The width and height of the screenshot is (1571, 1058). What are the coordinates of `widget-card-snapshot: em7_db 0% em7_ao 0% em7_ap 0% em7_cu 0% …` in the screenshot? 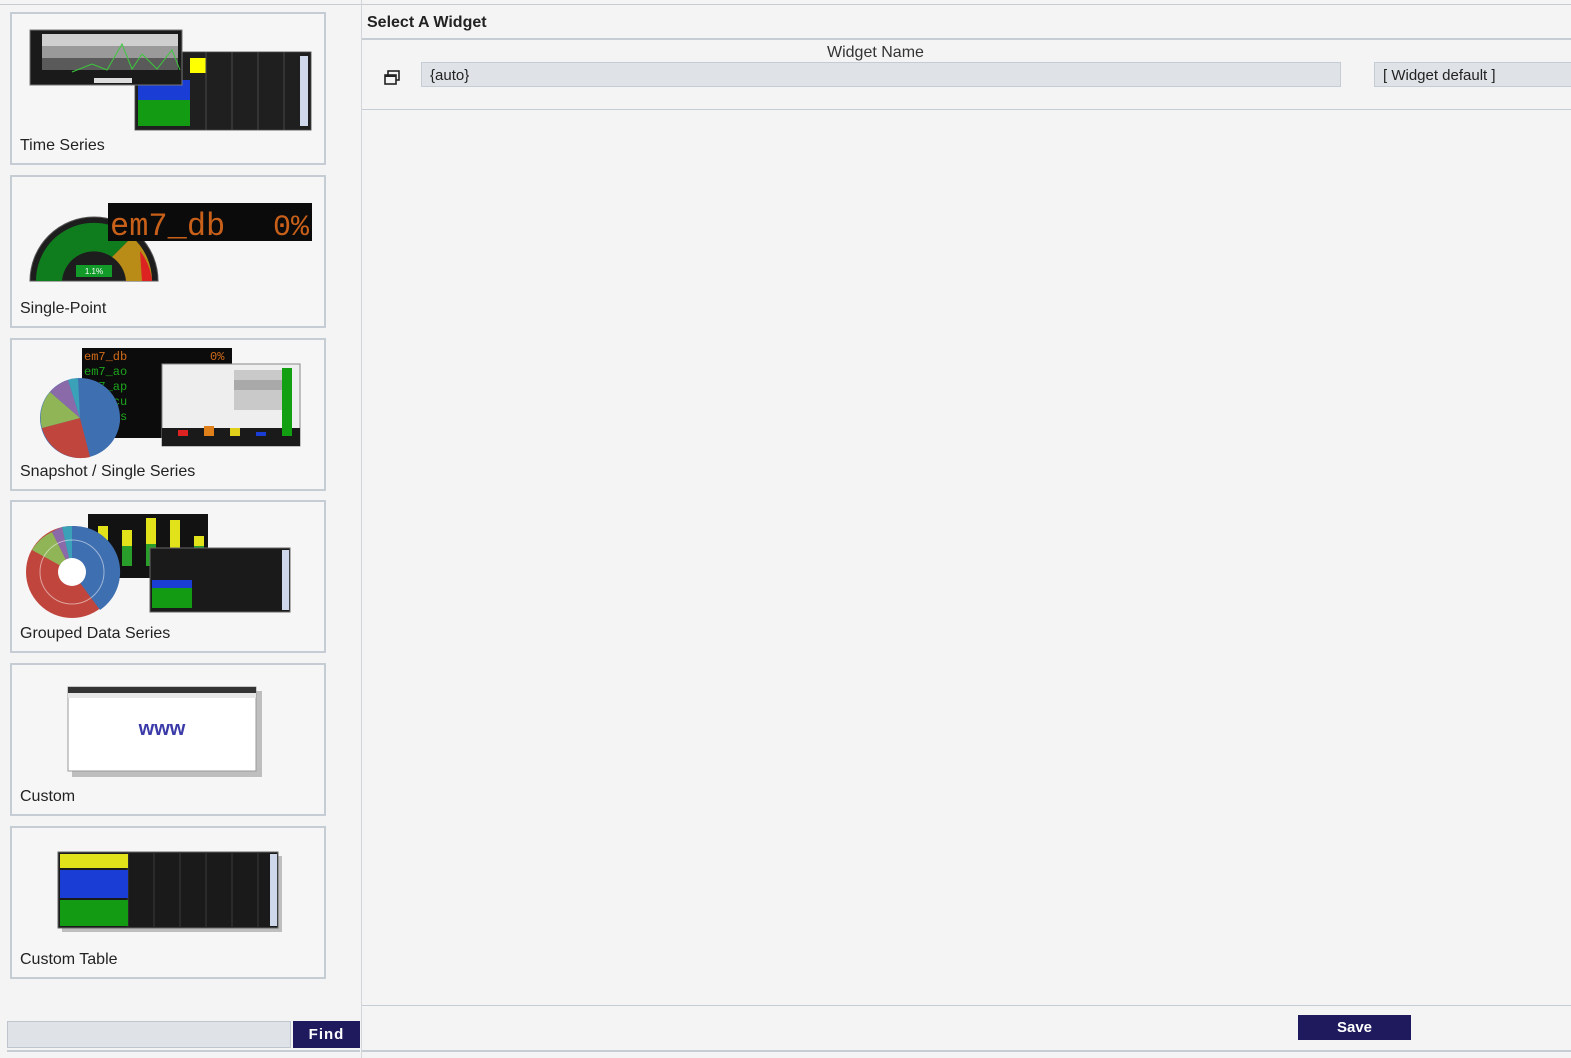 It's located at (168, 414).